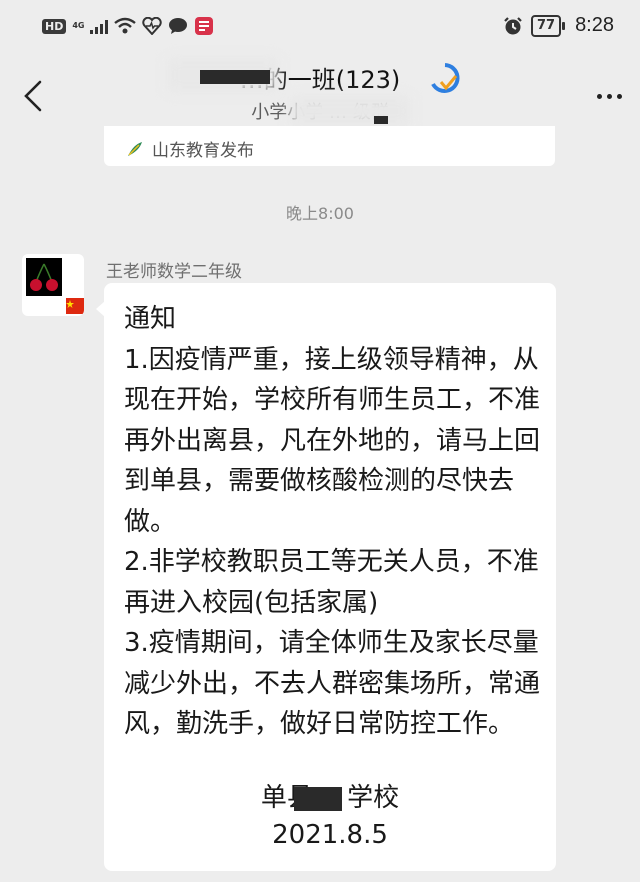 This screenshot has height=882, width=640. What do you see at coordinates (174, 272) in the screenshot?
I see `sender-name: 王老师数学二年级` at bounding box center [174, 272].